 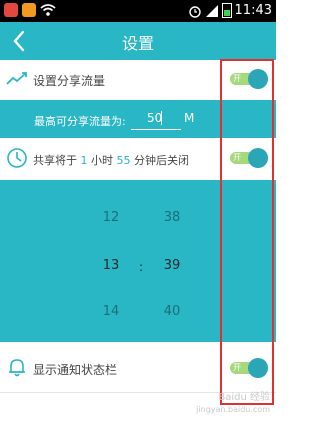 I want to click on status-bar-left, so click(x=30, y=10).